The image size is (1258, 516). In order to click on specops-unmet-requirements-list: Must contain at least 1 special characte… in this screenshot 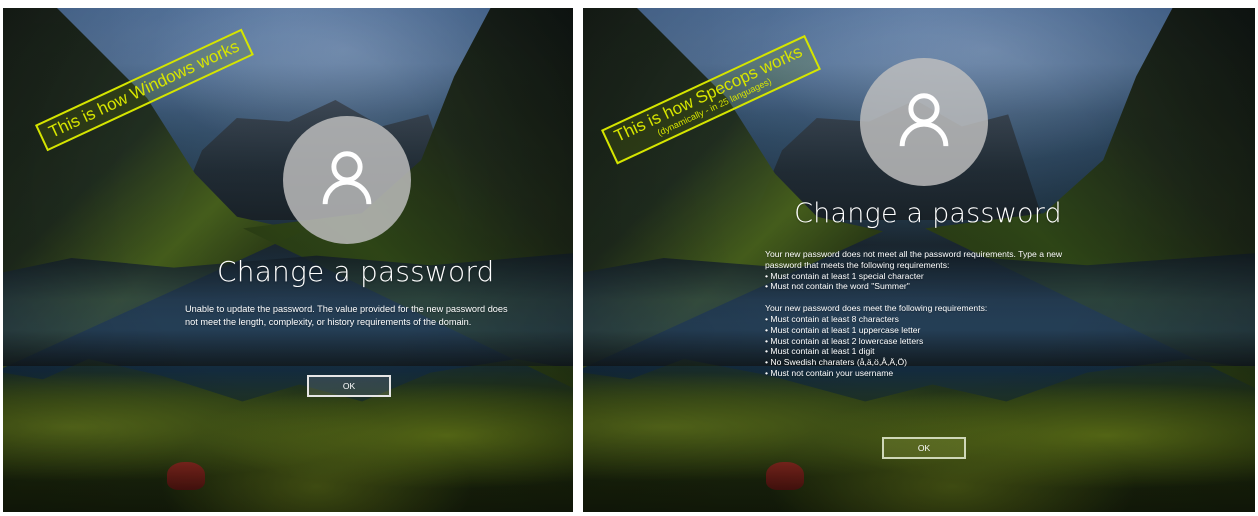, I will do `click(931, 282)`.